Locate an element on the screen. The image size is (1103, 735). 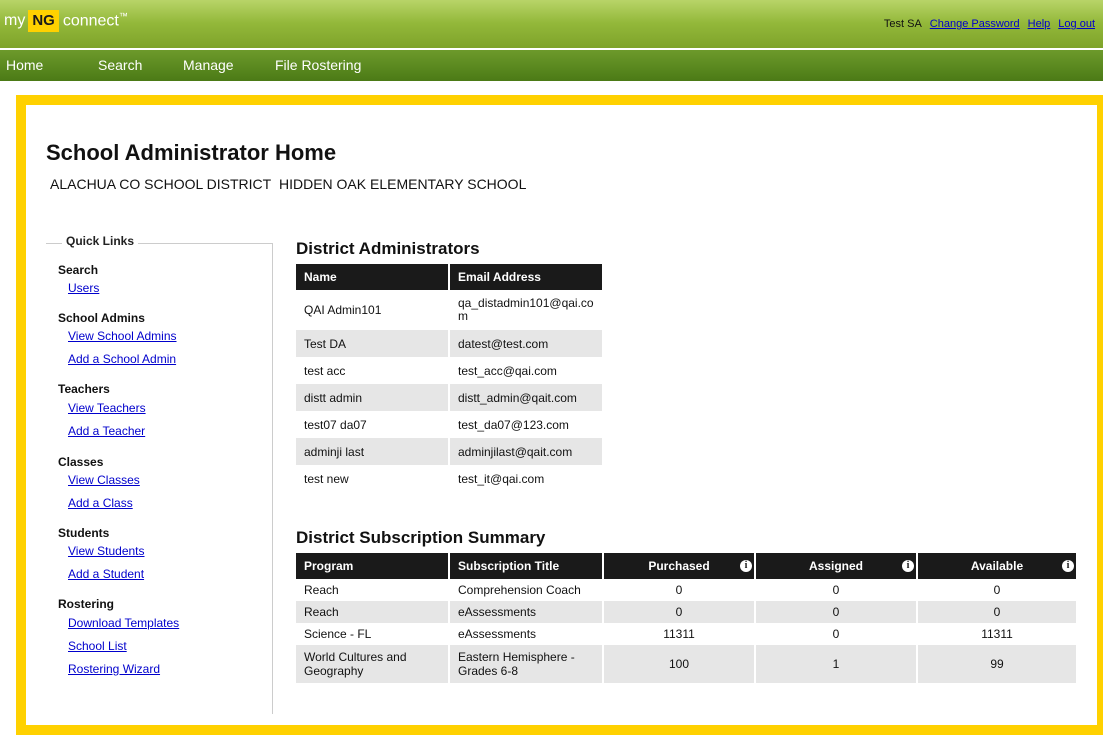
ql-link-view-students: View Students is located at coordinates (106, 551).